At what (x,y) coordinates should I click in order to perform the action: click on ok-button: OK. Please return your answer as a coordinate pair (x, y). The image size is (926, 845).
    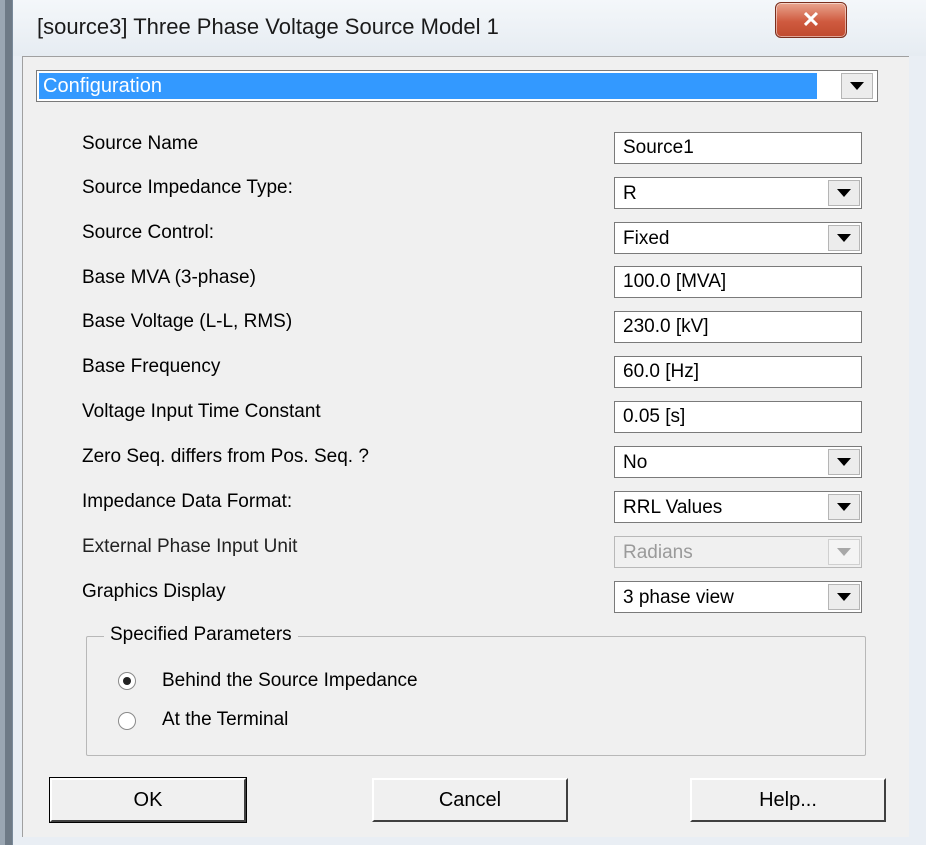
    Looking at the image, I should click on (148, 800).